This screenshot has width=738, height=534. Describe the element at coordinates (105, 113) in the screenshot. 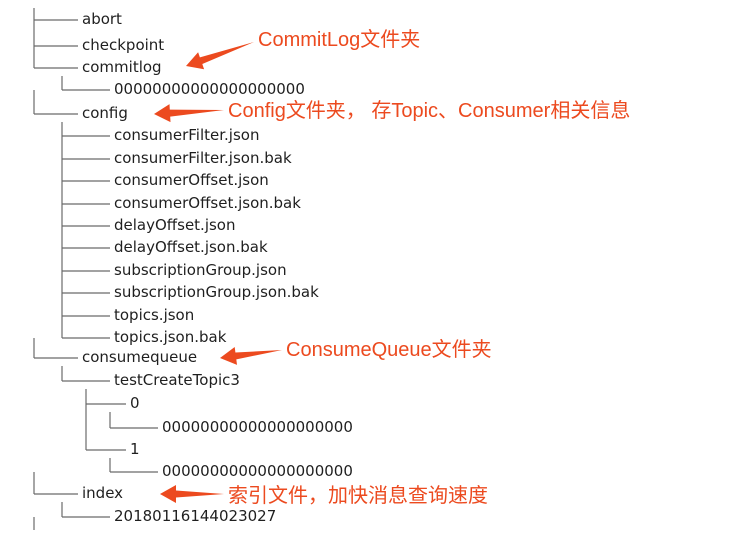

I see `tree-node-config: config` at that location.